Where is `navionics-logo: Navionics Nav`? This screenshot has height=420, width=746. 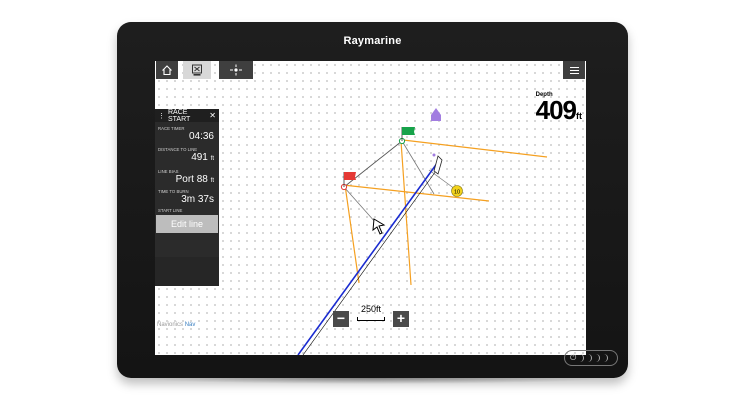
navionics-logo: Navionics Nav is located at coordinates (176, 325).